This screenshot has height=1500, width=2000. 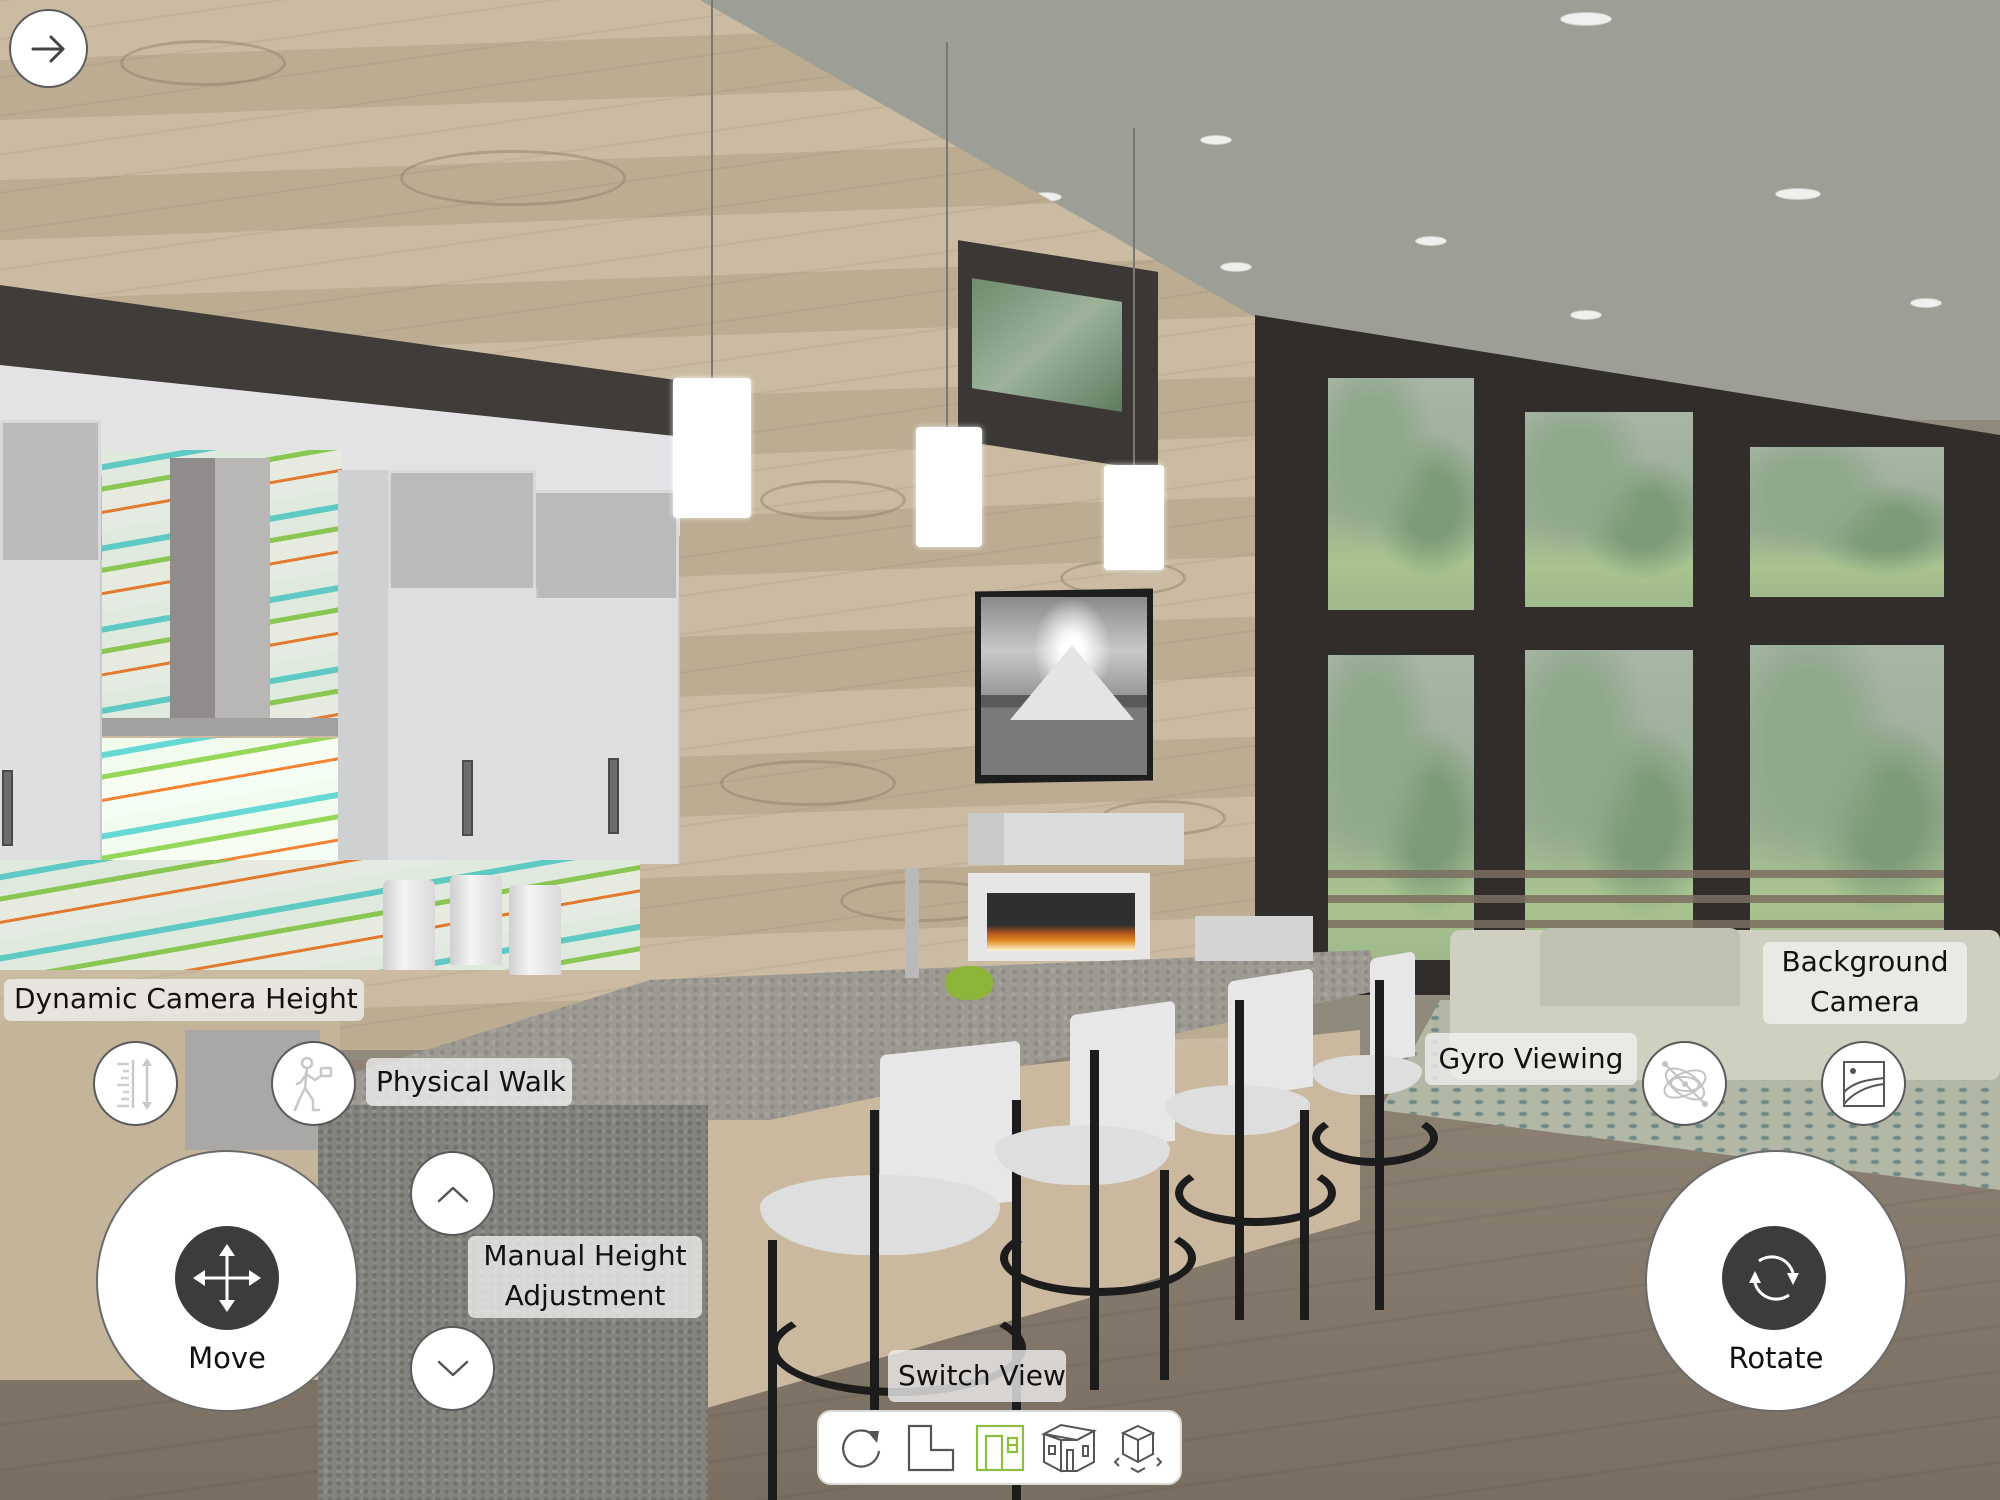 I want to click on background-camera-button, so click(x=1863, y=1083).